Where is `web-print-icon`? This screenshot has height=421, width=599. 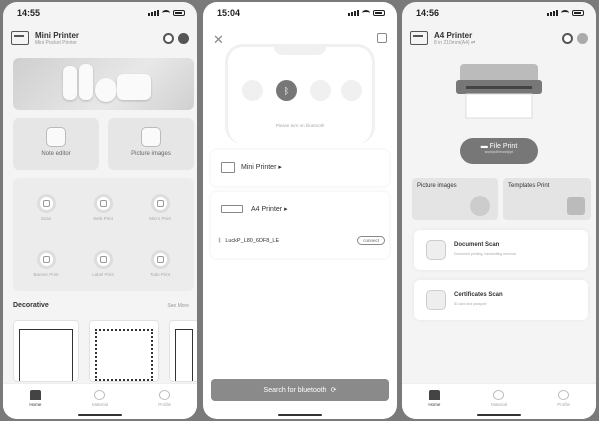 web-print-icon is located at coordinates (103, 203).